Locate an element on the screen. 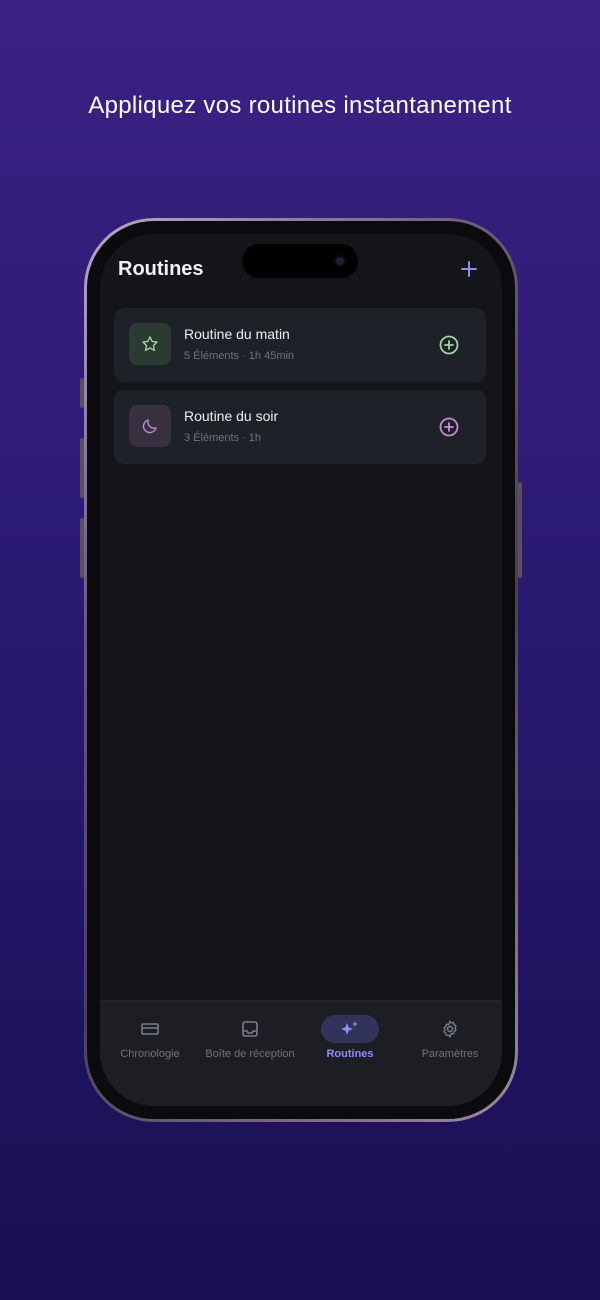 The width and height of the screenshot is (600, 1300). tab-chronologie: Chronologie is located at coordinates (150, 1037).